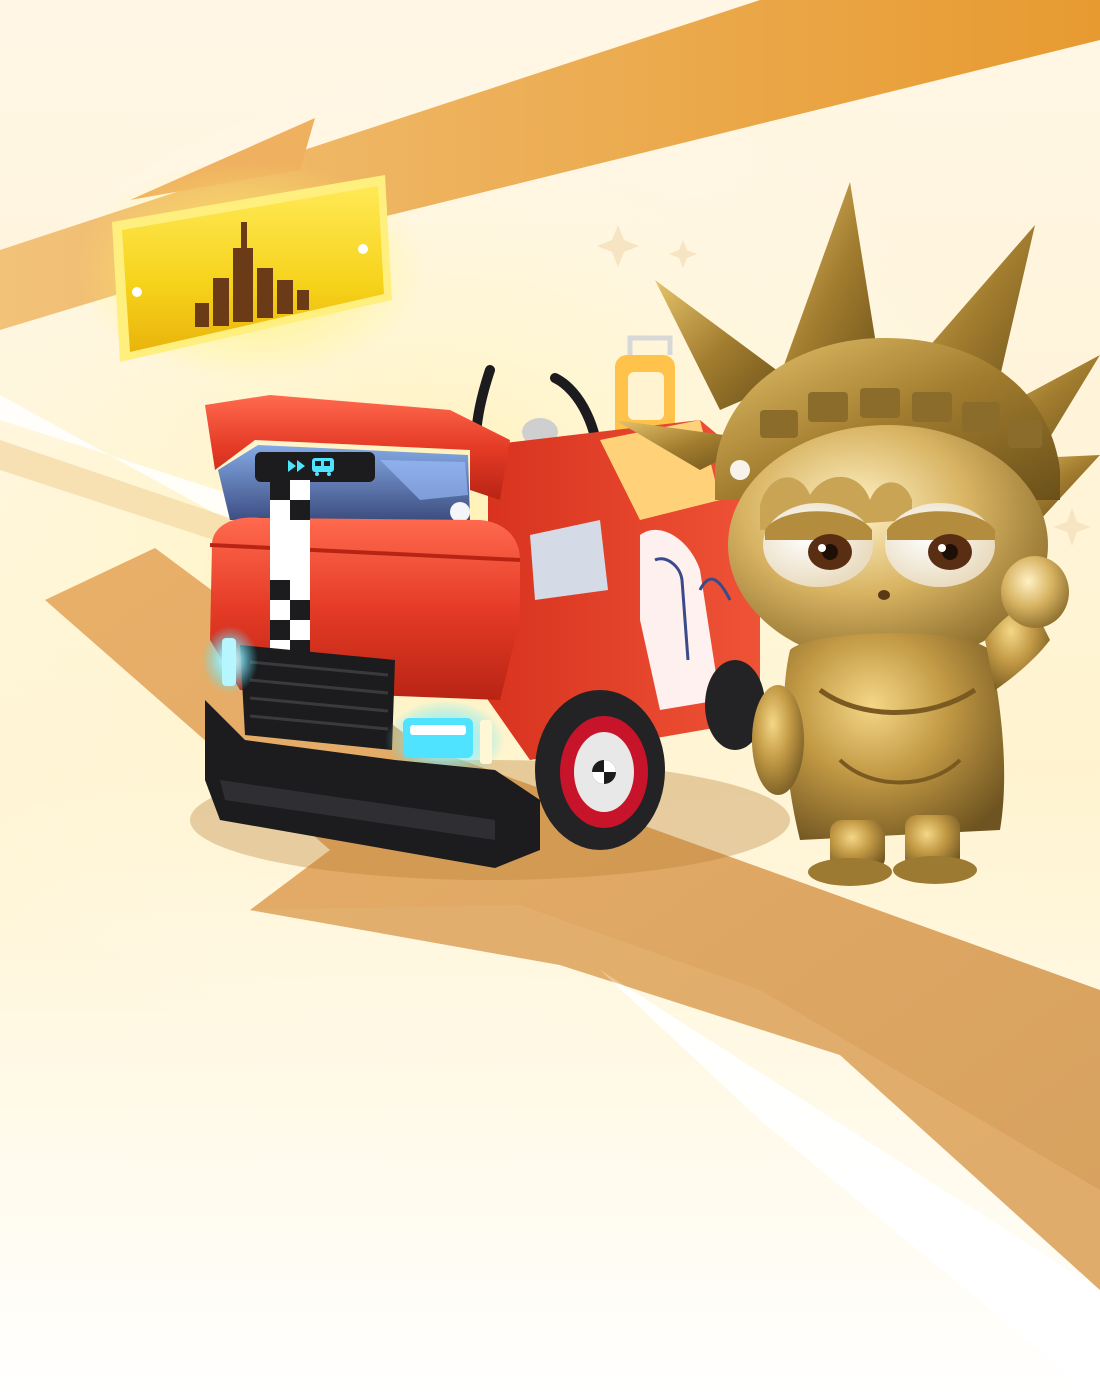 The image size is (1100, 1400). Describe the element at coordinates (818, 545) in the screenshot. I see `left-eye` at that location.